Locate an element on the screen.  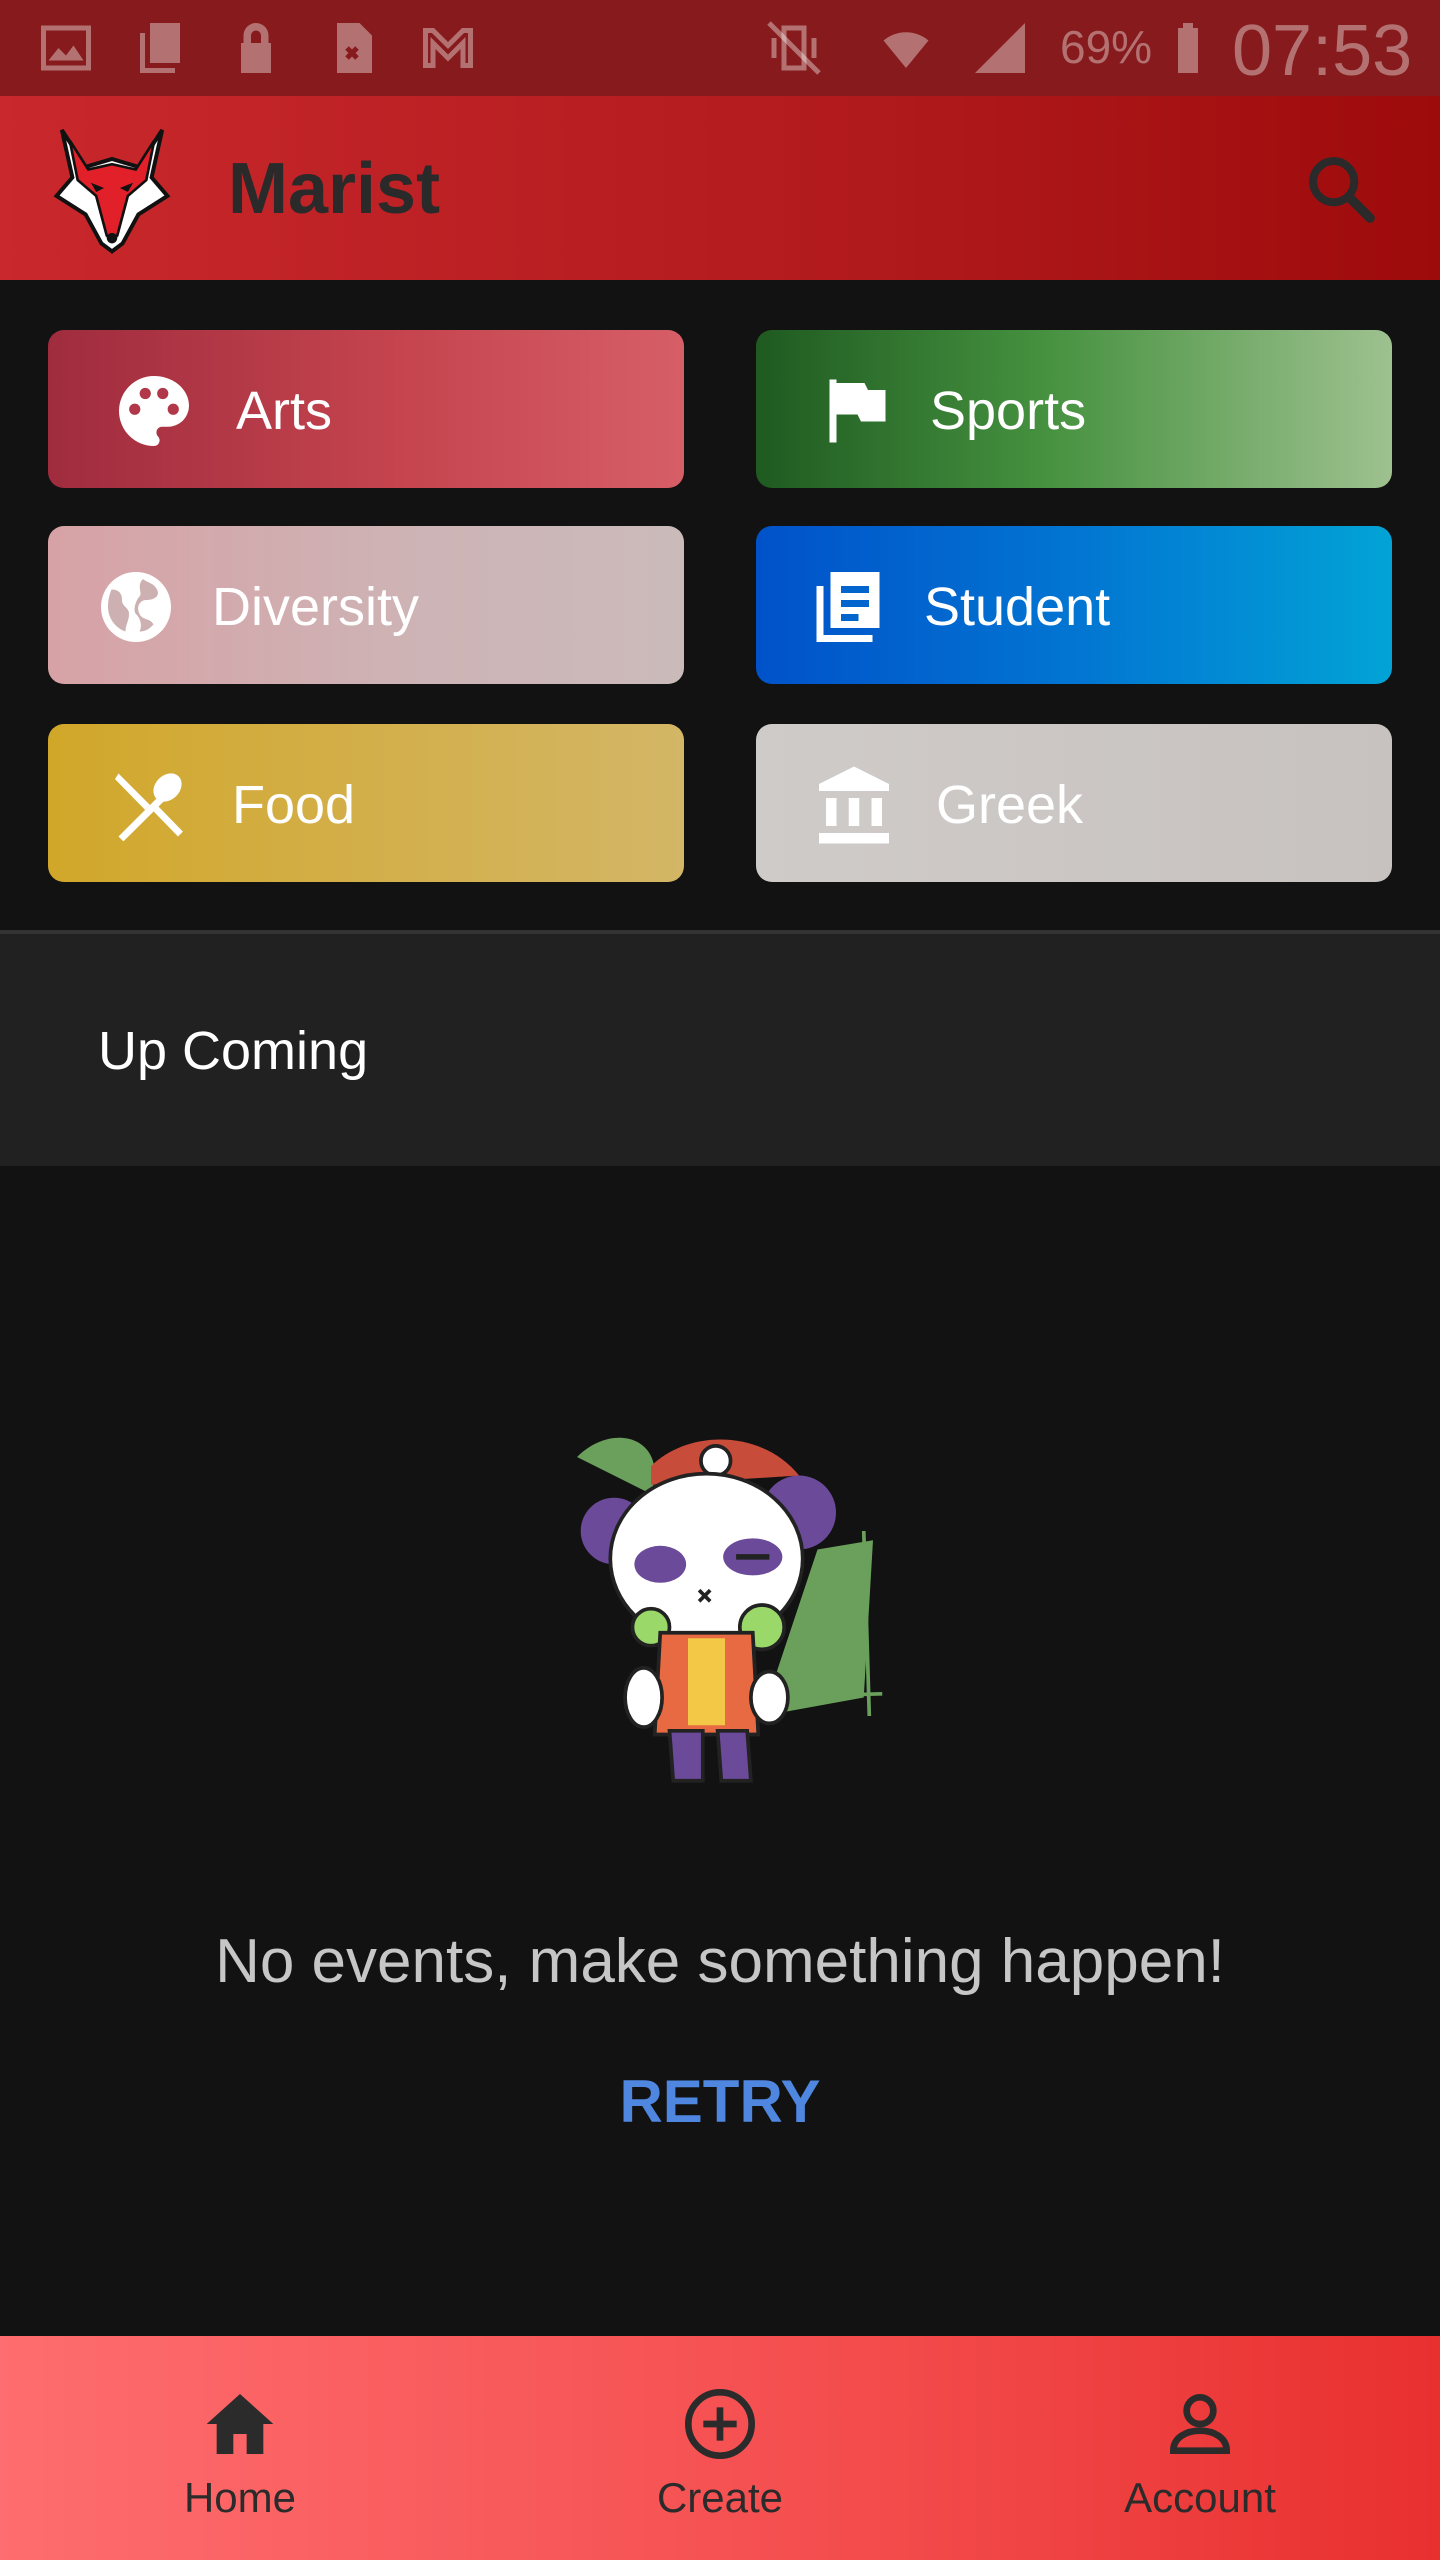
panda-illustration is located at coordinates (730, 1610).